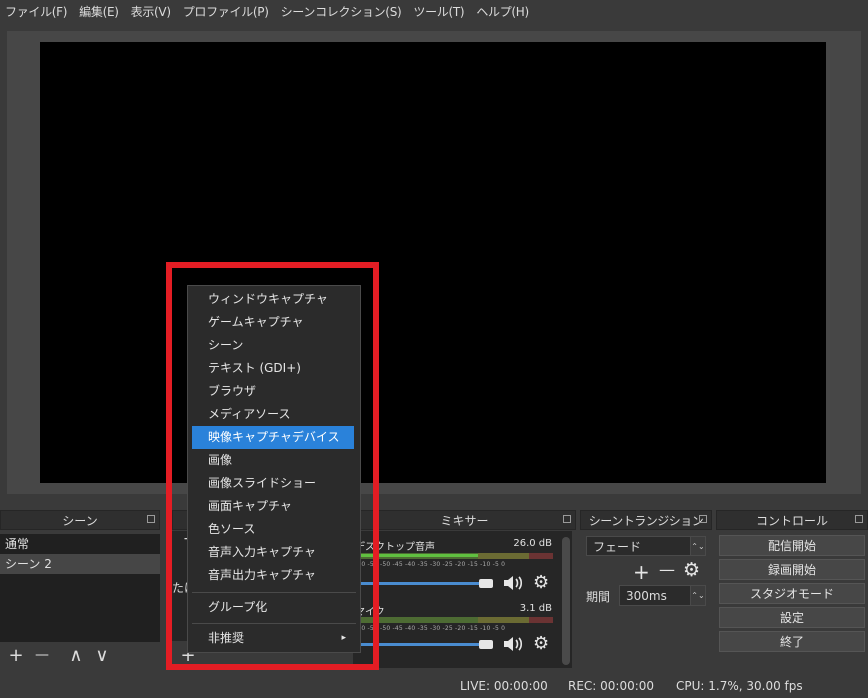 The height and width of the screenshot is (698, 868). I want to click on duration-label: 期間, so click(598, 597).